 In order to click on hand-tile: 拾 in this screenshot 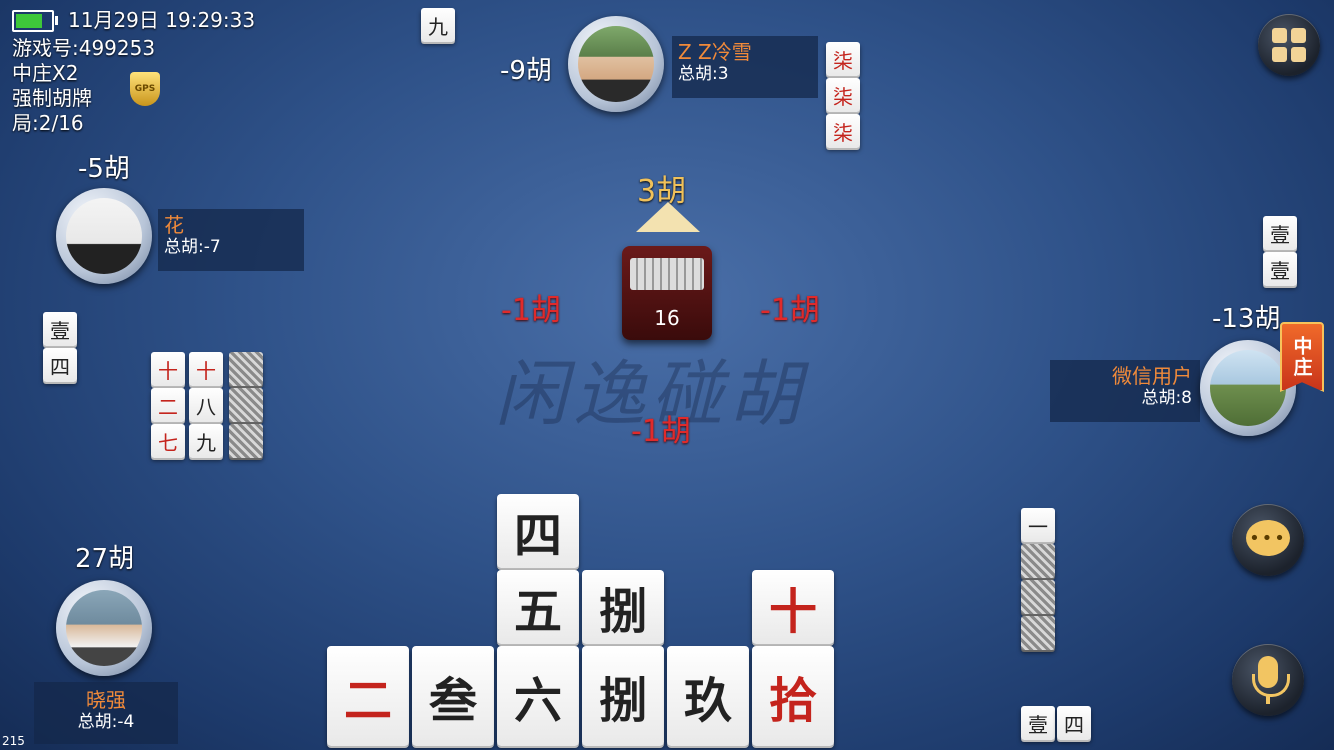, I will do `click(793, 696)`.